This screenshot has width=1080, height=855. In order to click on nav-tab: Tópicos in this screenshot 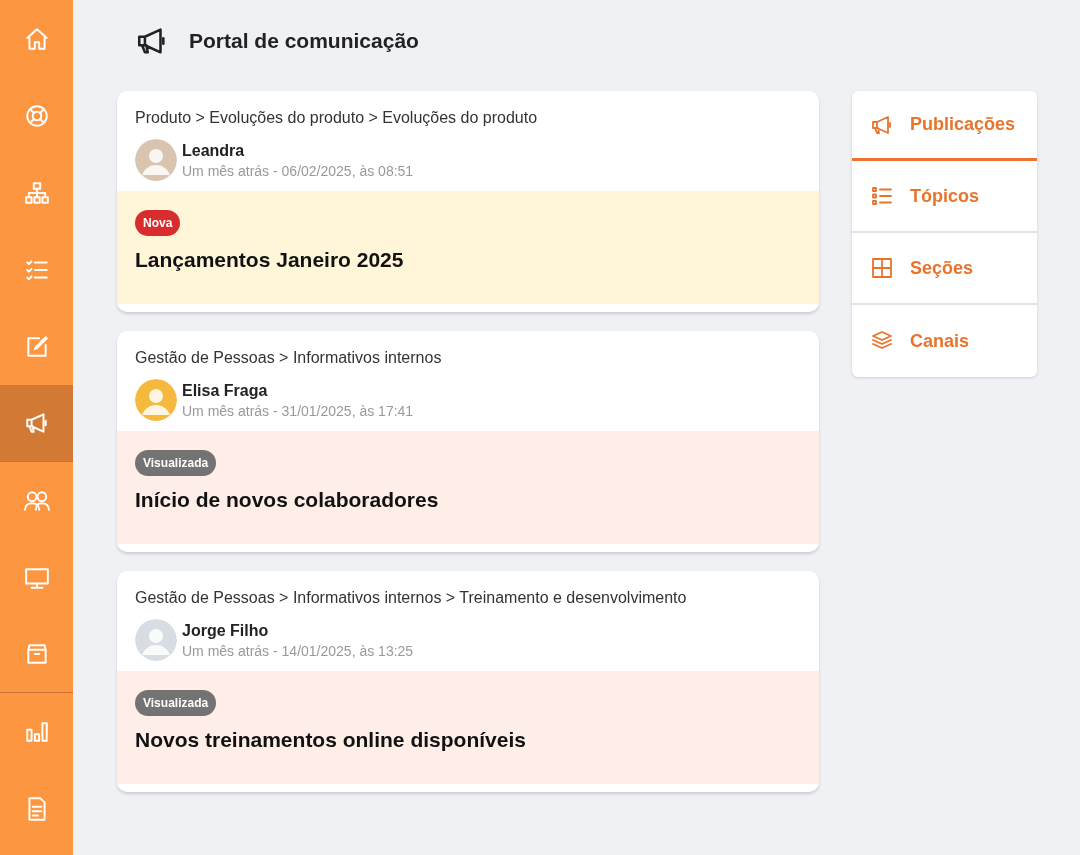, I will do `click(944, 197)`.